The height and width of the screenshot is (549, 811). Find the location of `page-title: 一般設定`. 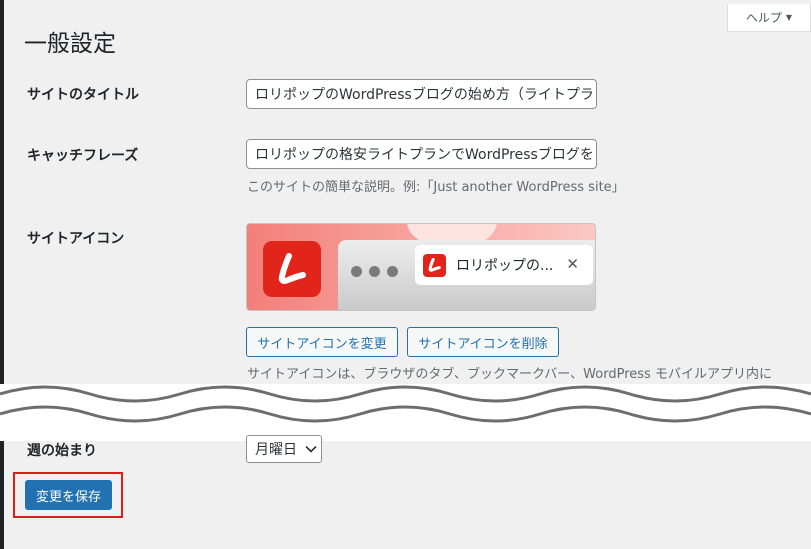

page-title: 一般設定 is located at coordinates (70, 44).